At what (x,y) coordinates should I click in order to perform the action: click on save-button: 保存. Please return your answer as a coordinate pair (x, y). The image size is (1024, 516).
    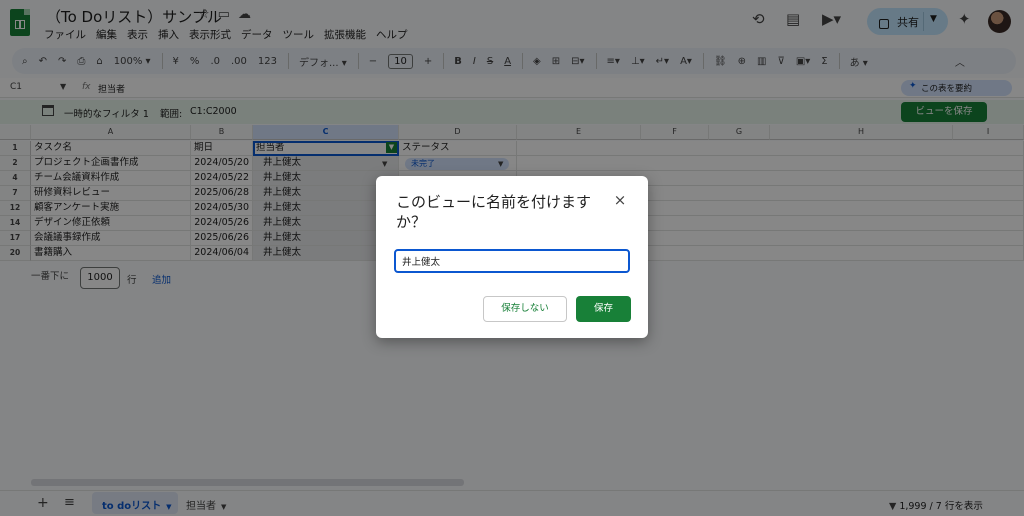
    Looking at the image, I should click on (603, 309).